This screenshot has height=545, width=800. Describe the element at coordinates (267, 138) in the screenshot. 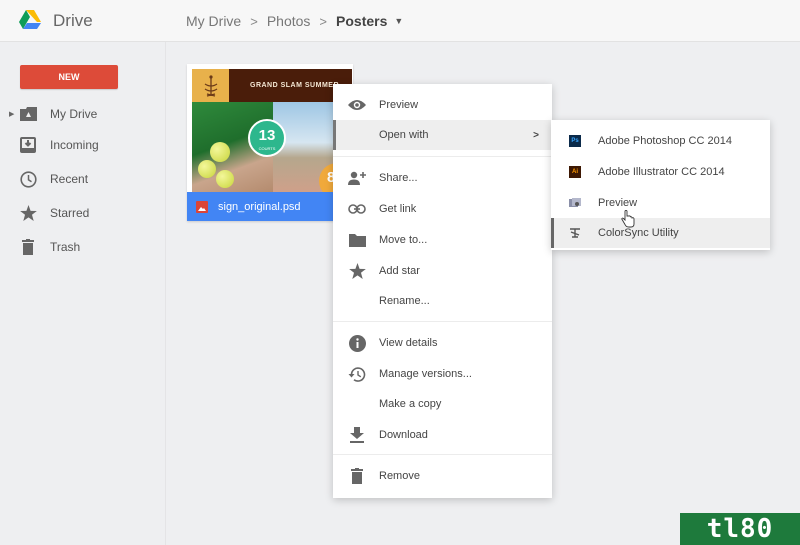

I see `courts-badge: 13 COURTS` at that location.